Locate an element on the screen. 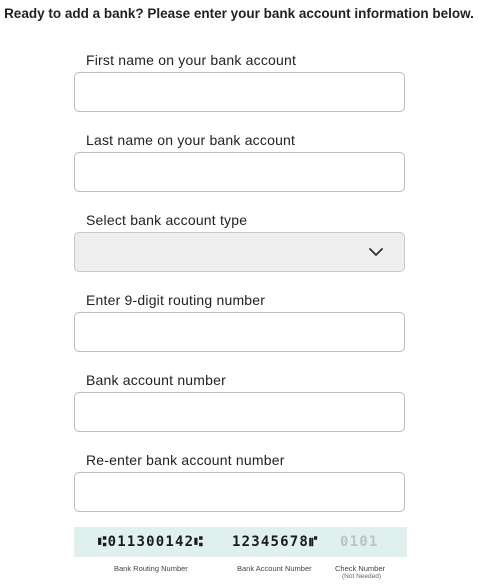 The image size is (478, 584). account-number-input is located at coordinates (239, 412).